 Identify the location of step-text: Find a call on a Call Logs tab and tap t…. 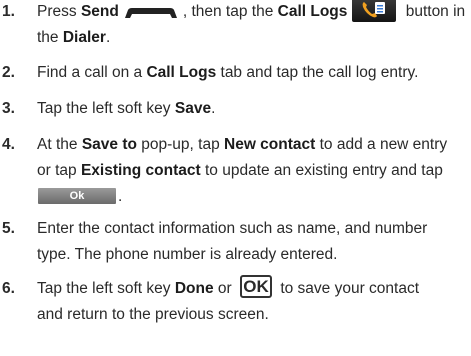
(228, 72).